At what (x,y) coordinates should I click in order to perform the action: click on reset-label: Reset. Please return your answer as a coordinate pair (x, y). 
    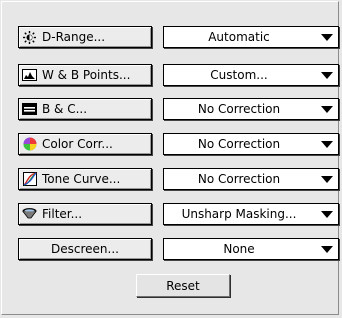
    Looking at the image, I should click on (183, 285).